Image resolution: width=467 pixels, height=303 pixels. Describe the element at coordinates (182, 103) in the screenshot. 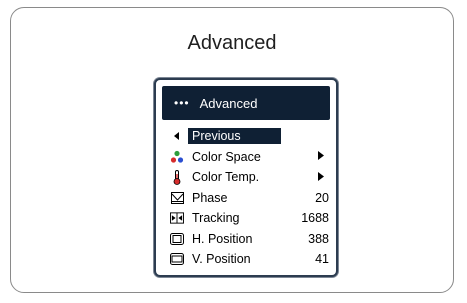

I see `menu-dots-icon: •••` at that location.